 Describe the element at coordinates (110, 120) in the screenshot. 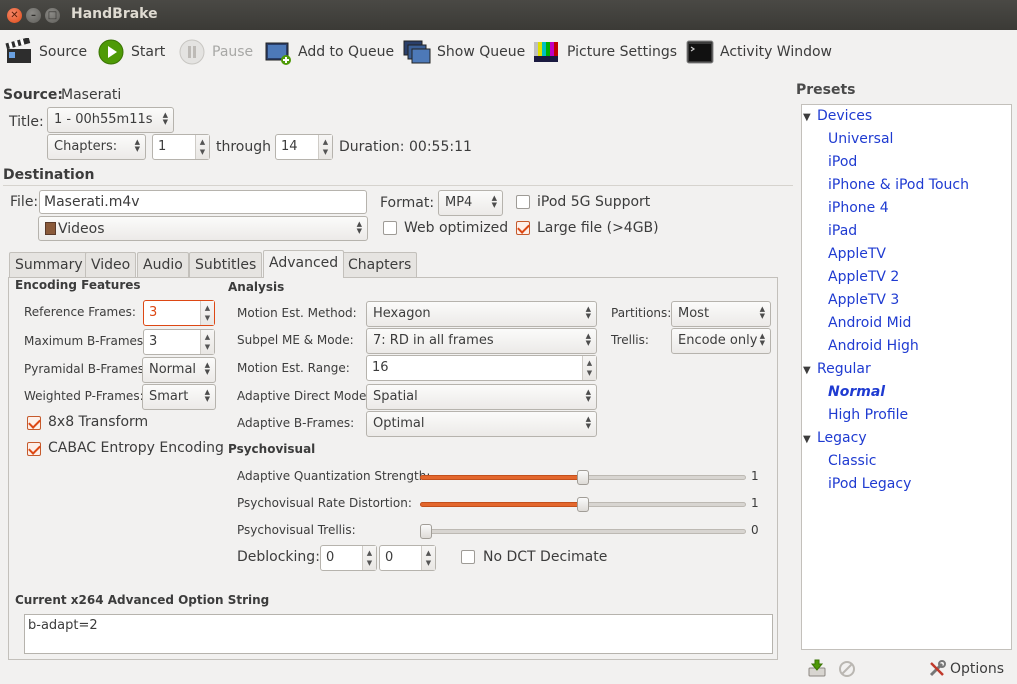

I see `title-select: 1 - 00h55m11s ▲ ▼` at that location.